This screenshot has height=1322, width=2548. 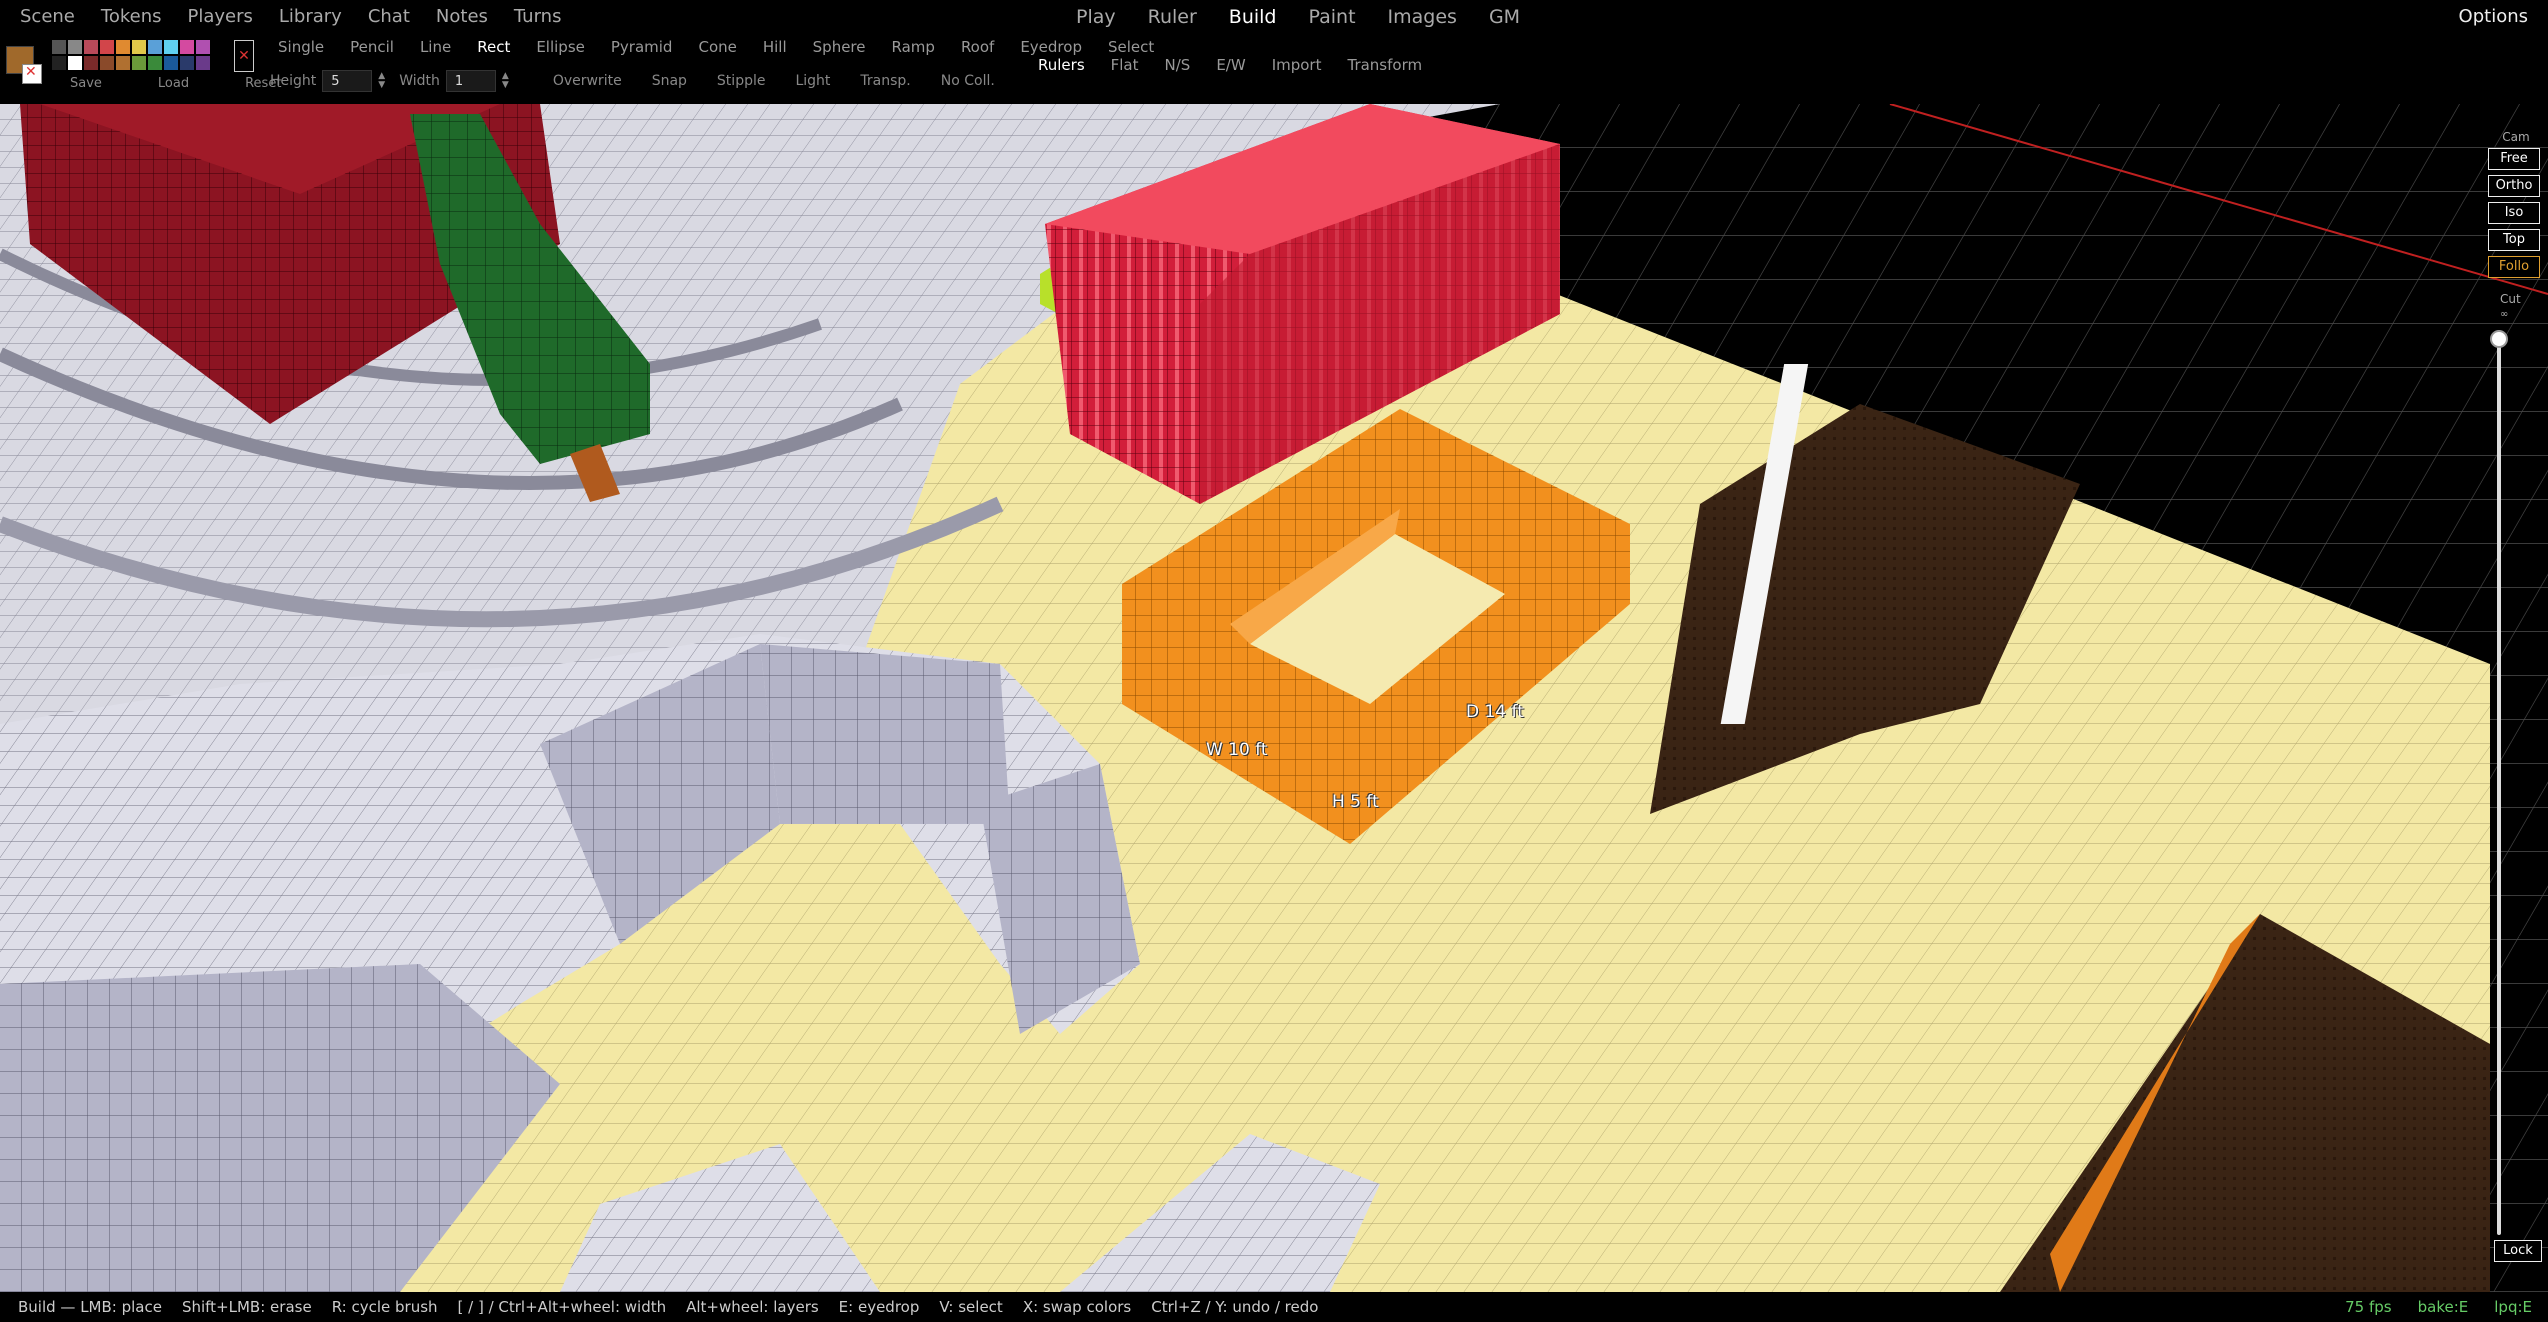 What do you see at coordinates (131, 55) in the screenshot?
I see `color-palette` at bounding box center [131, 55].